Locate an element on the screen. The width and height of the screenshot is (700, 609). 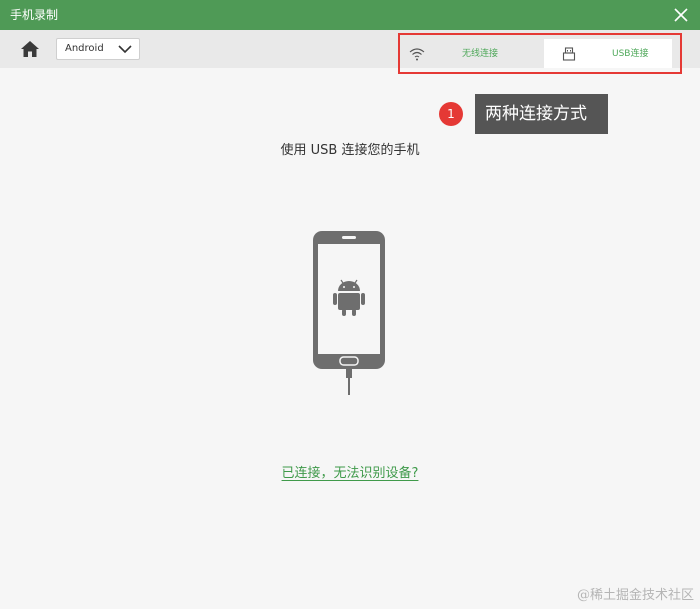
tab-usb-label: USB连接 is located at coordinates (630, 54).